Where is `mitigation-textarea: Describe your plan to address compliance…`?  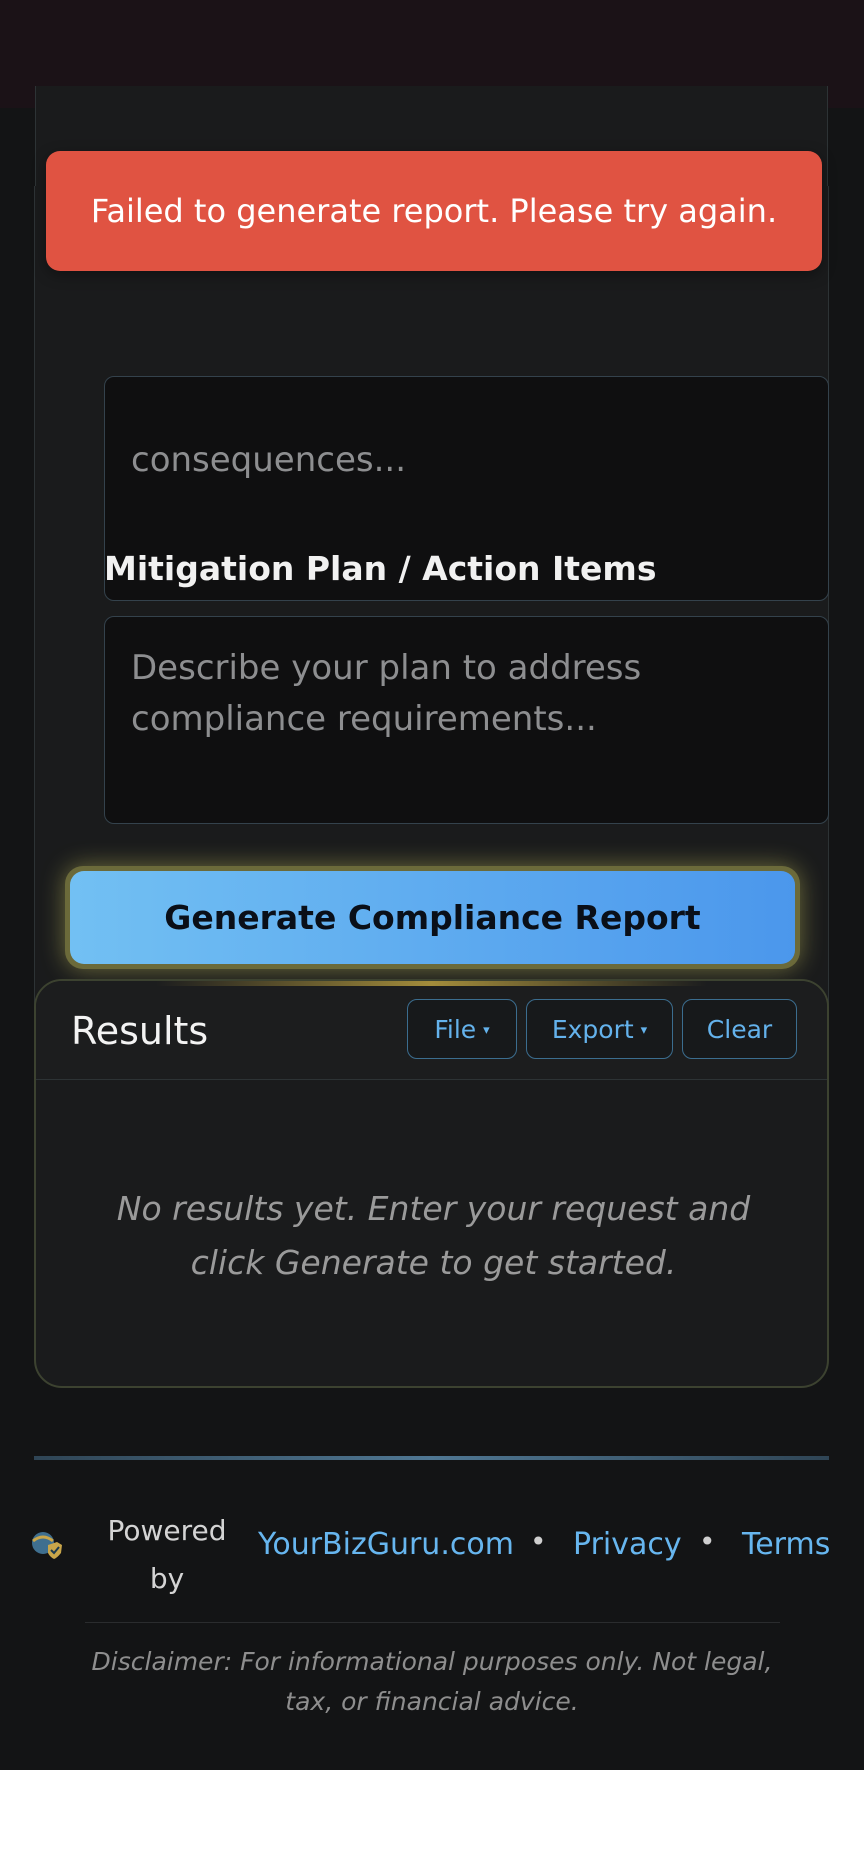 mitigation-textarea: Describe your plan to address compliance… is located at coordinates (466, 720).